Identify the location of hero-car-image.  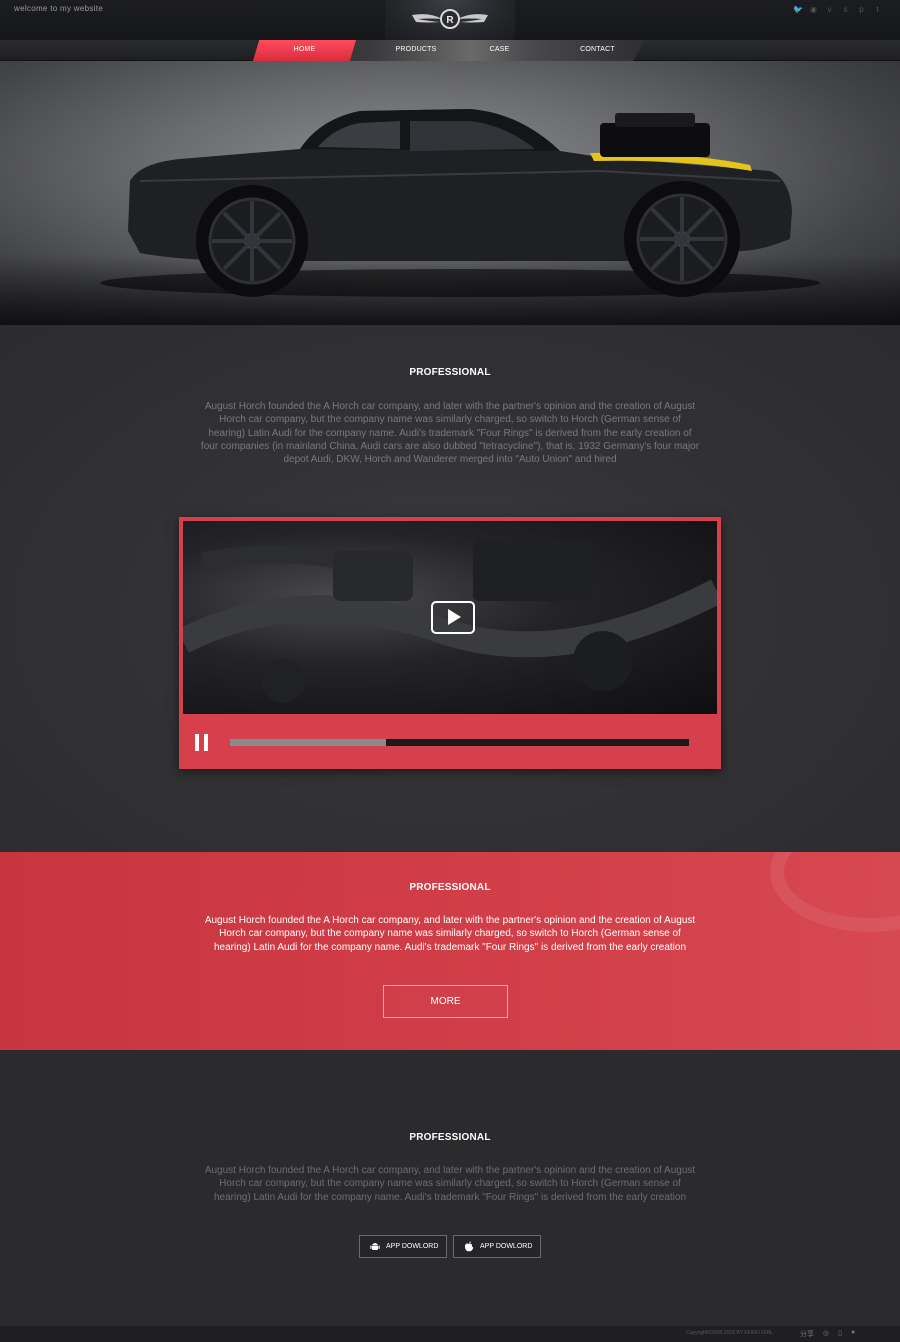
(460, 203).